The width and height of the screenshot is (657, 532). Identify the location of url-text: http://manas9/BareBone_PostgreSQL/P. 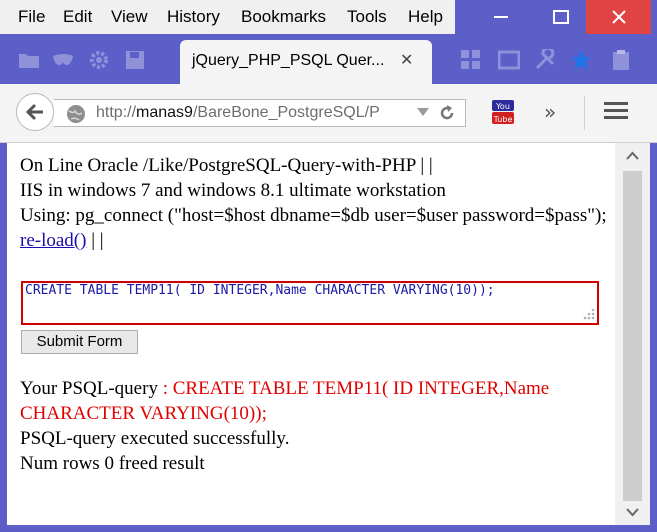
(252, 113).